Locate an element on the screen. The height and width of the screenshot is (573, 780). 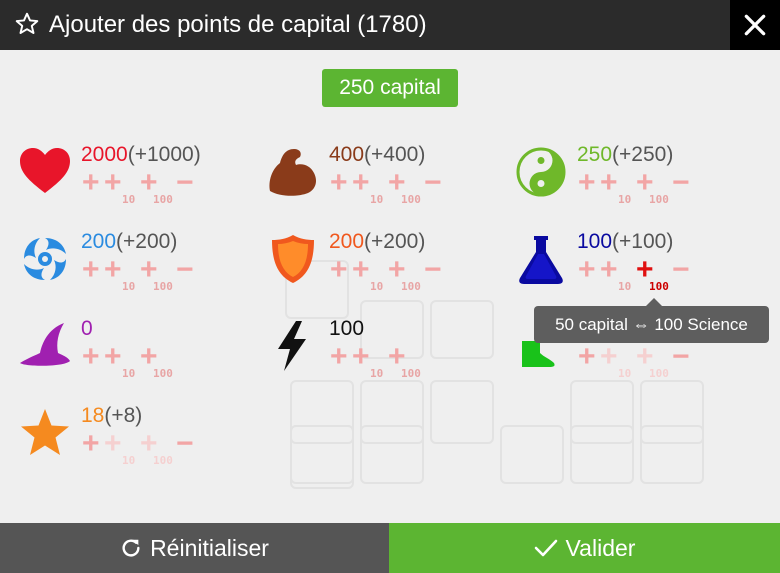
star-icon is located at coordinates (45, 432).